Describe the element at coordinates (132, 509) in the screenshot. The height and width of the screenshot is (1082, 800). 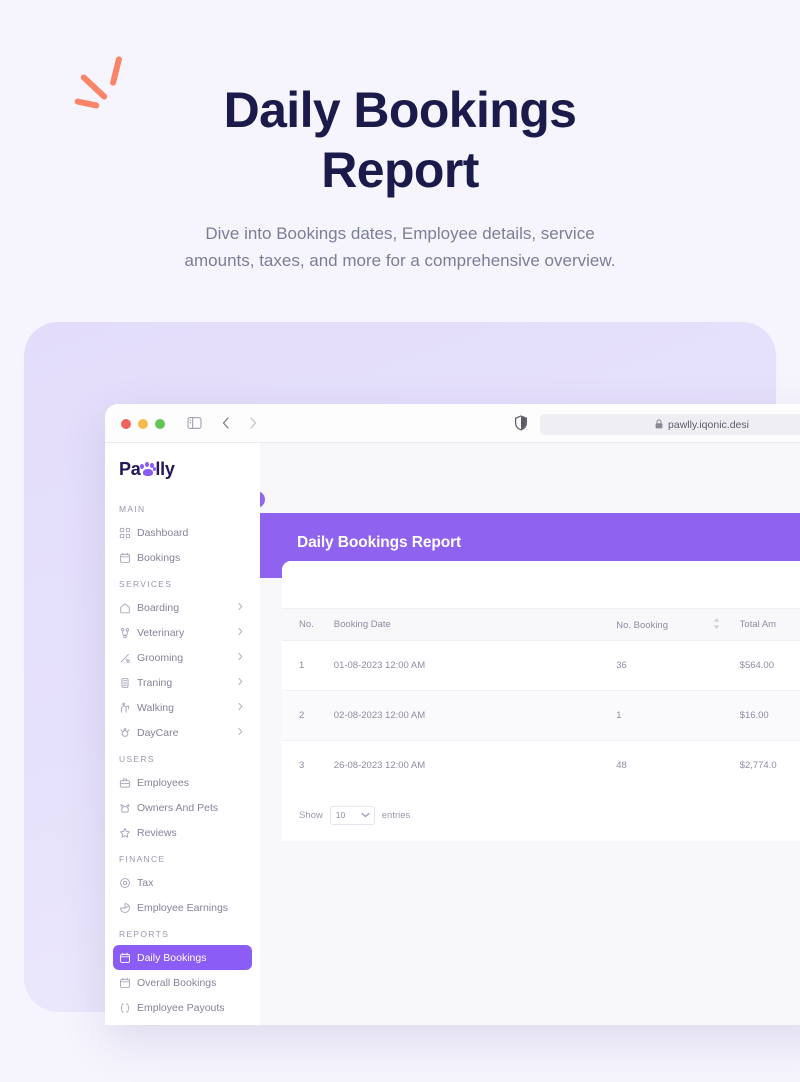
I see `sidebar-section-label-main: MAIN` at that location.